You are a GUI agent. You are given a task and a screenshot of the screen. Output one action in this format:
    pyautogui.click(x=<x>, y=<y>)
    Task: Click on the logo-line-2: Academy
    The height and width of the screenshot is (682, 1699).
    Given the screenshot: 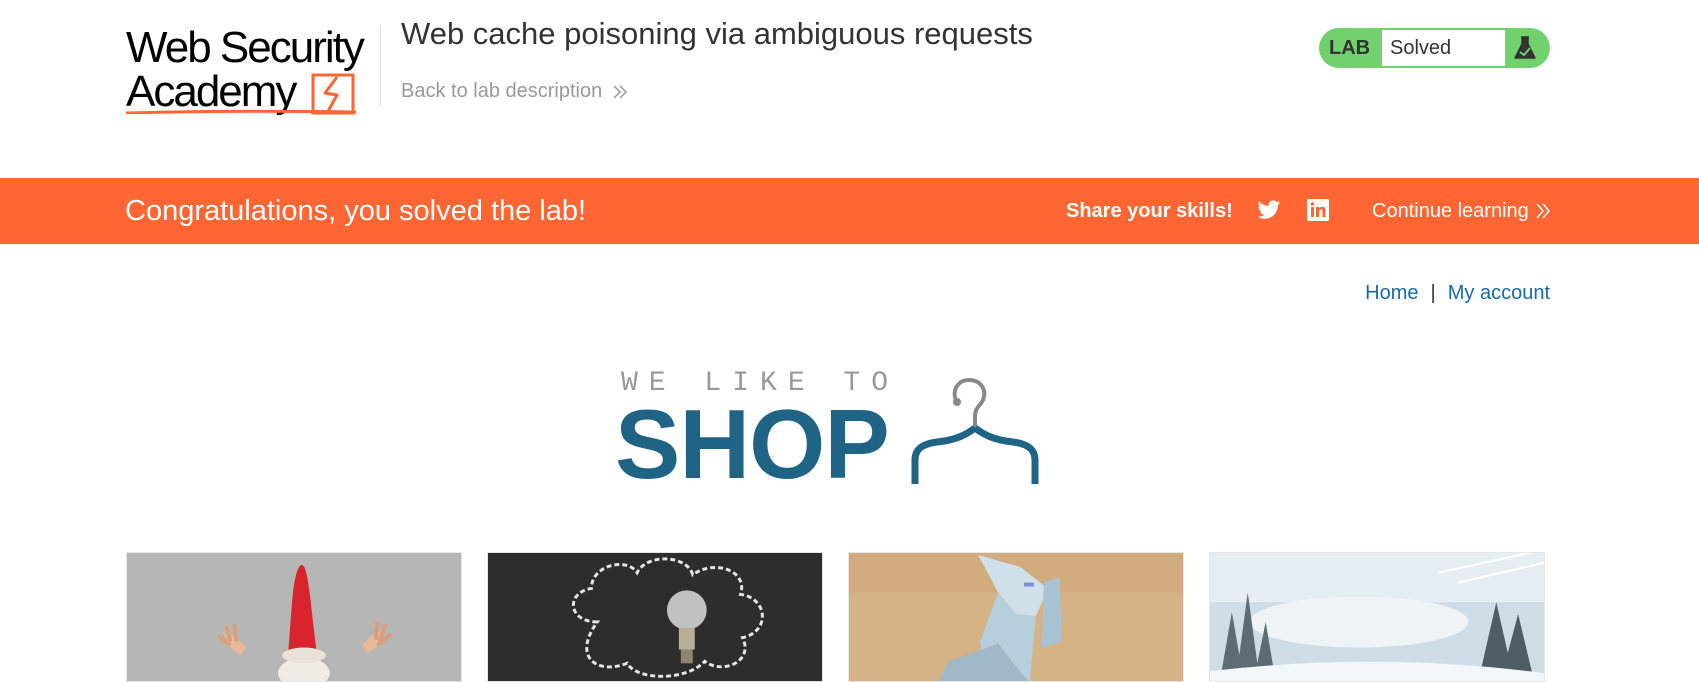 What is the action you would take?
    pyautogui.click(x=211, y=91)
    